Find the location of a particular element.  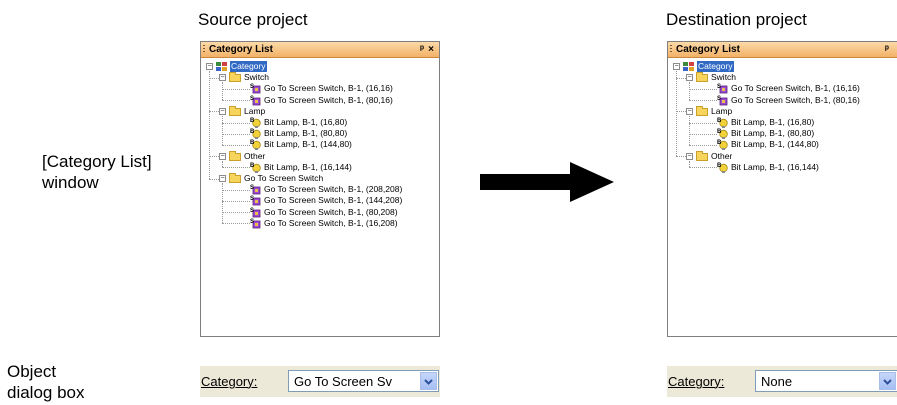

category-label: Switch is located at coordinates (724, 77).